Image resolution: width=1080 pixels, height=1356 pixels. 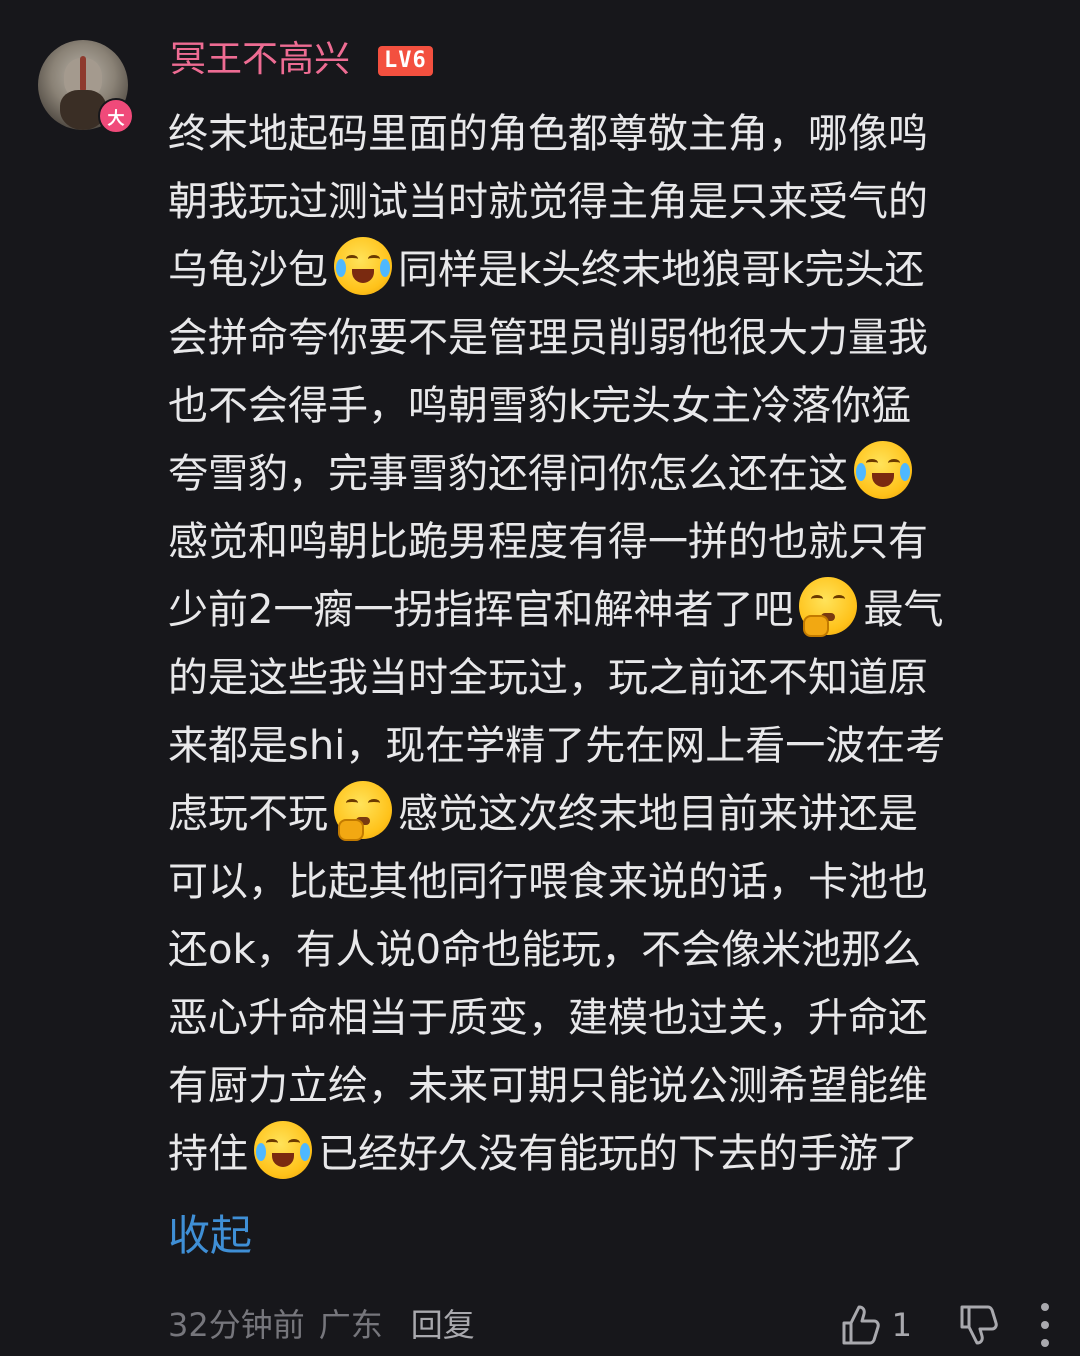 What do you see at coordinates (548, 542) in the screenshot?
I see `comment-text: 感觉和鸣朝比跪男程度有得一拼的也就只有` at bounding box center [548, 542].